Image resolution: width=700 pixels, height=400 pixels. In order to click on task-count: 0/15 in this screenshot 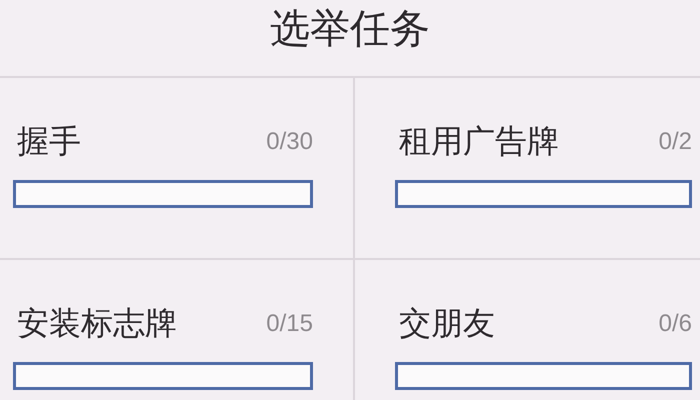, I will do `click(289, 324)`.